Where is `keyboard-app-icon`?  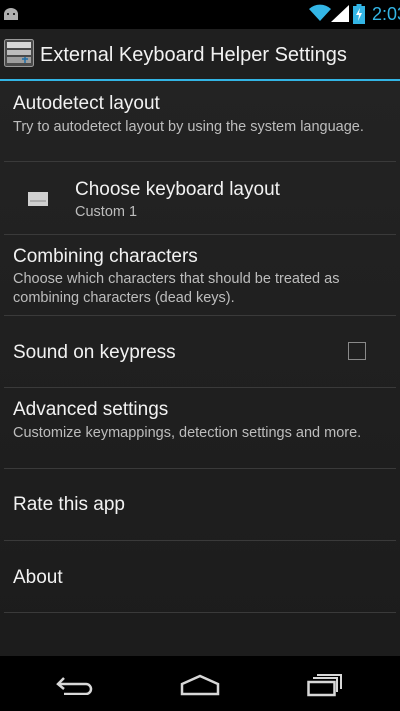 keyboard-app-icon is located at coordinates (19, 53).